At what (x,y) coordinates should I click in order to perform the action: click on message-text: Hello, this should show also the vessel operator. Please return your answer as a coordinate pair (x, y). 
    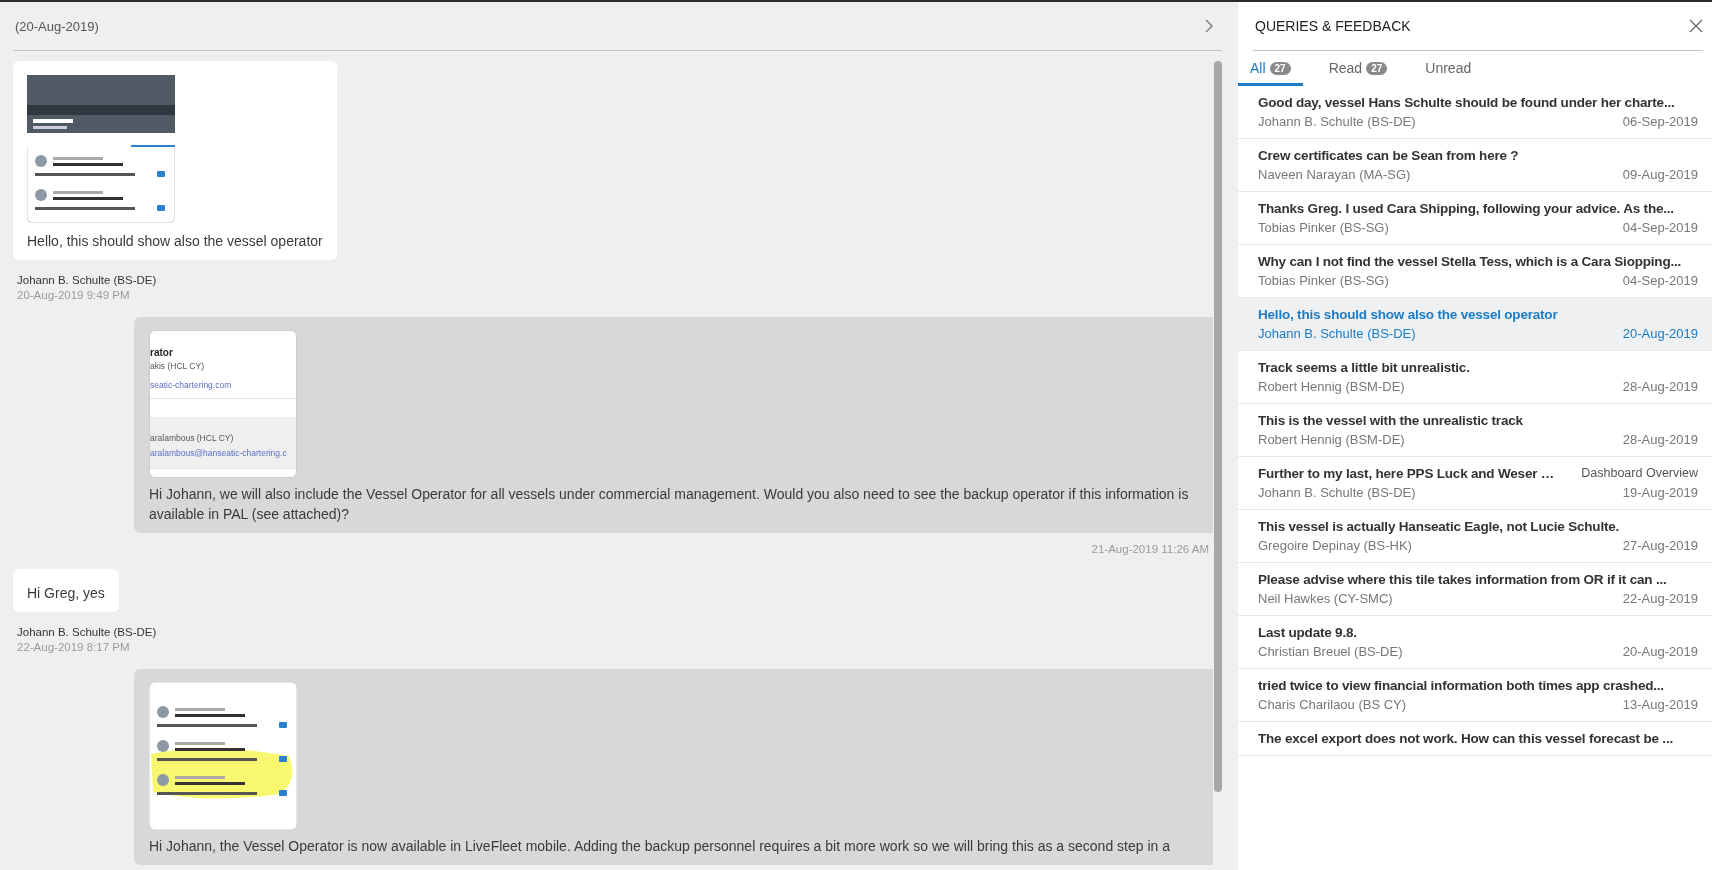
    Looking at the image, I should click on (175, 241).